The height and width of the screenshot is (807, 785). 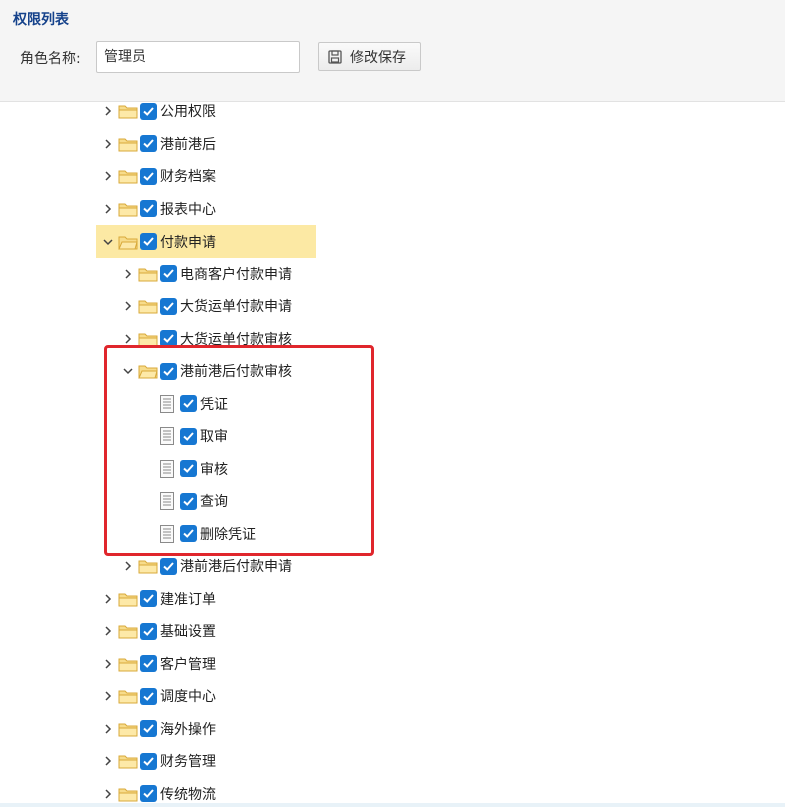 I want to click on bottom-border, so click(x=392, y=805).